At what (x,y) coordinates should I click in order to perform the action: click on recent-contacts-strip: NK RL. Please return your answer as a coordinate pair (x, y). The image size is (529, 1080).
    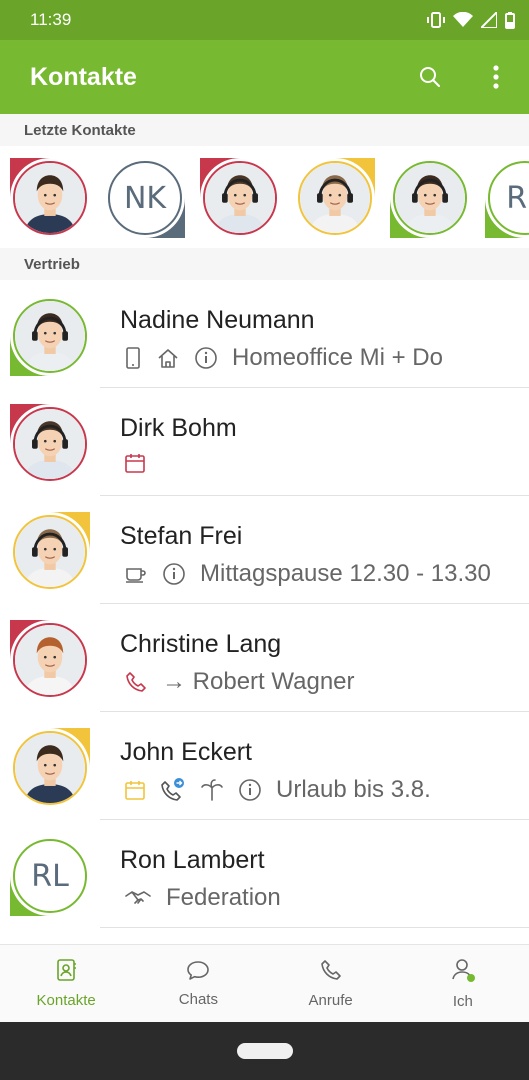
    Looking at the image, I should click on (264, 196).